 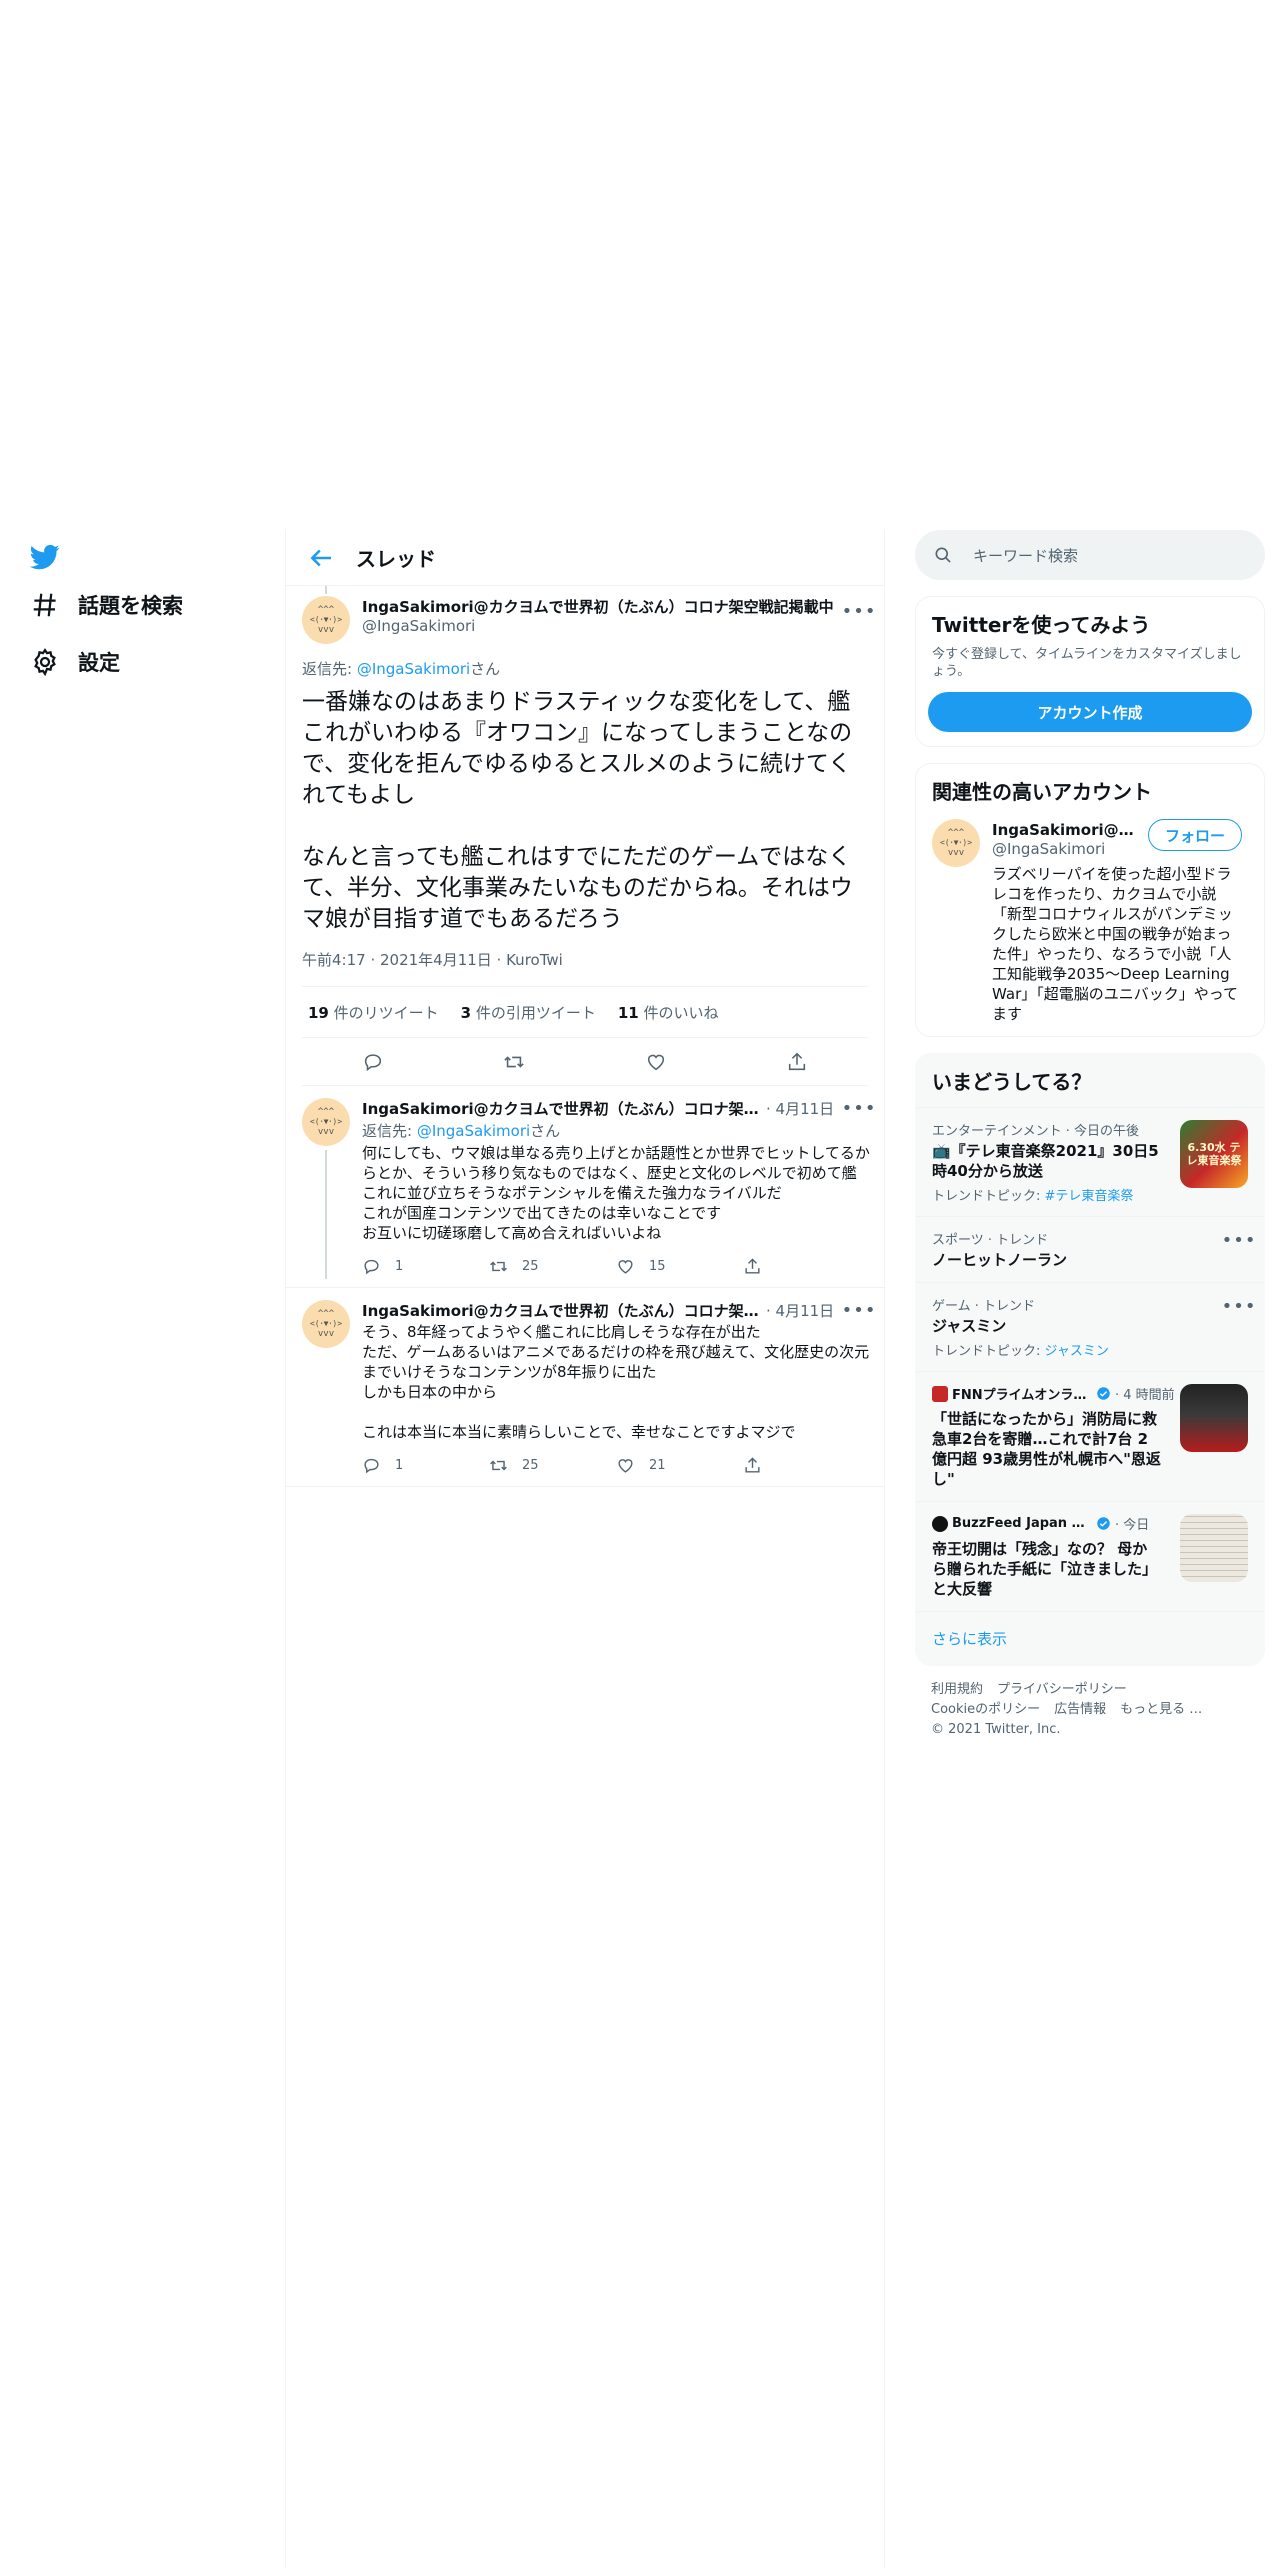 What do you see at coordinates (373, 1012) in the screenshot?
I see `retweet-stat: 19 件のリツイート` at bounding box center [373, 1012].